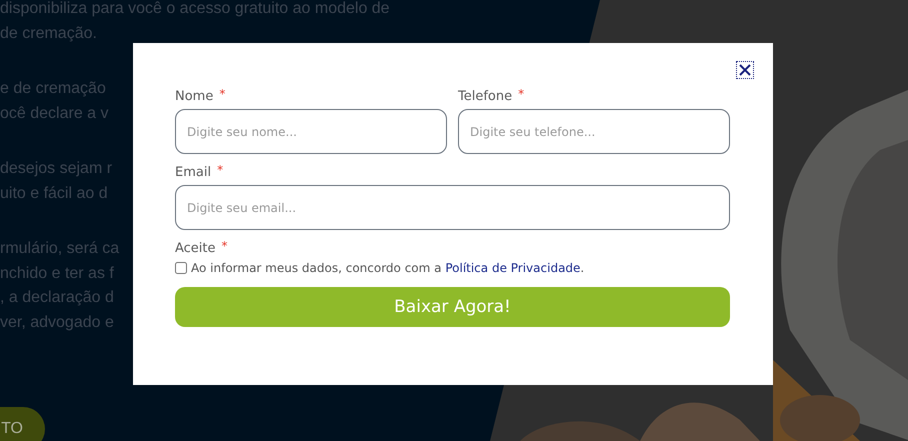 The image size is (908, 441). I want to click on field-label: Aceite, so click(195, 249).